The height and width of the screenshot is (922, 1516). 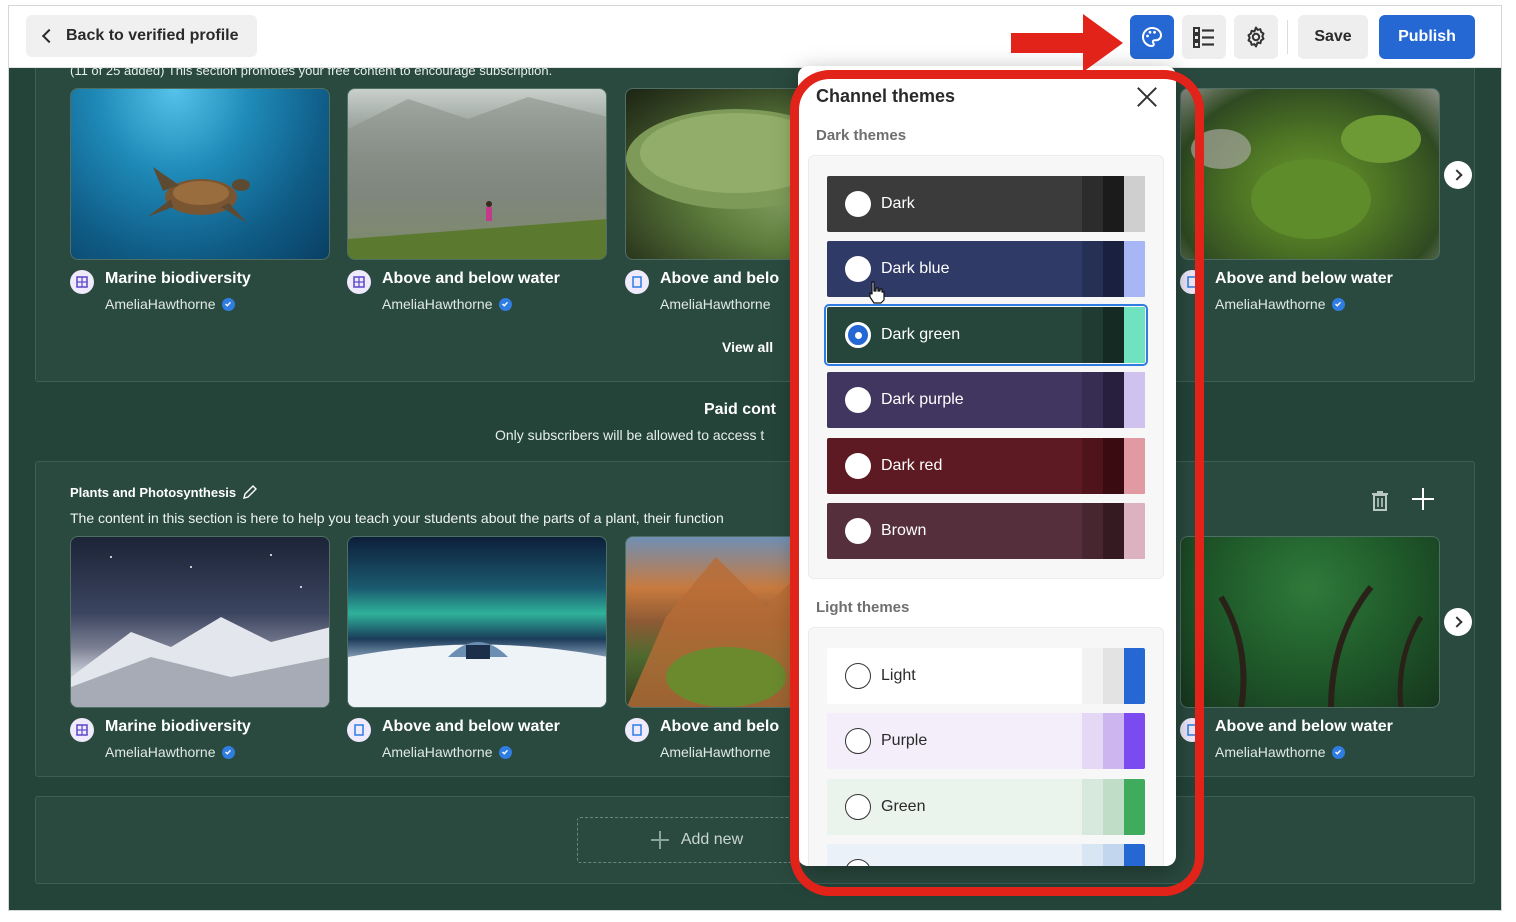 I want to click on pencil-icon, so click(x=250, y=492).